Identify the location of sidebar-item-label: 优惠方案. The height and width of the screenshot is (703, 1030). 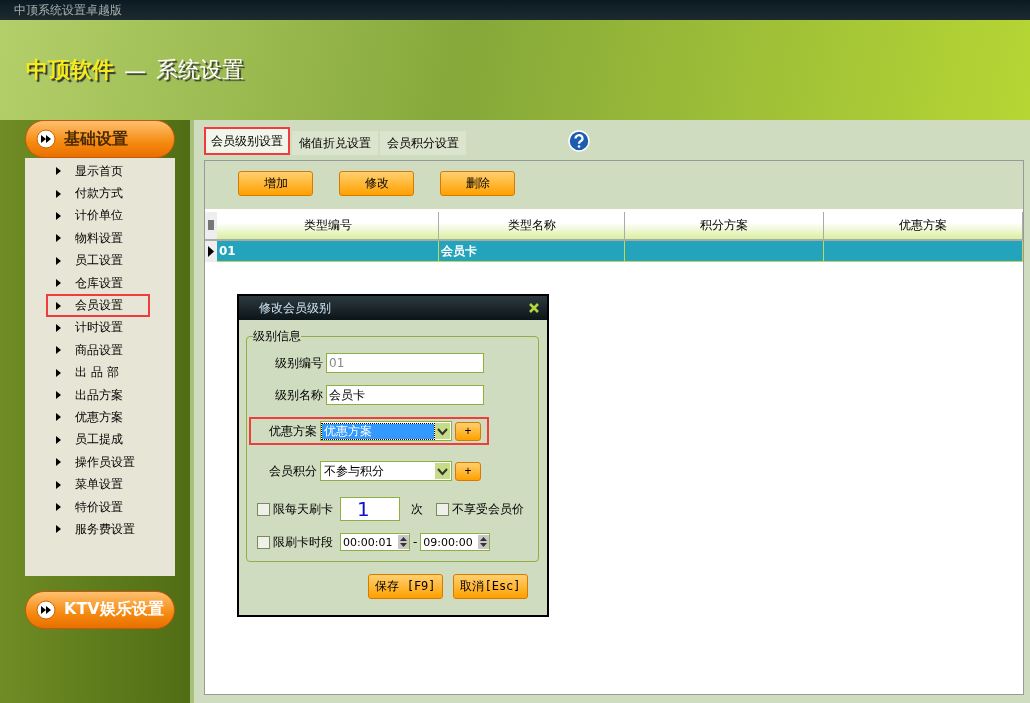
(99, 417).